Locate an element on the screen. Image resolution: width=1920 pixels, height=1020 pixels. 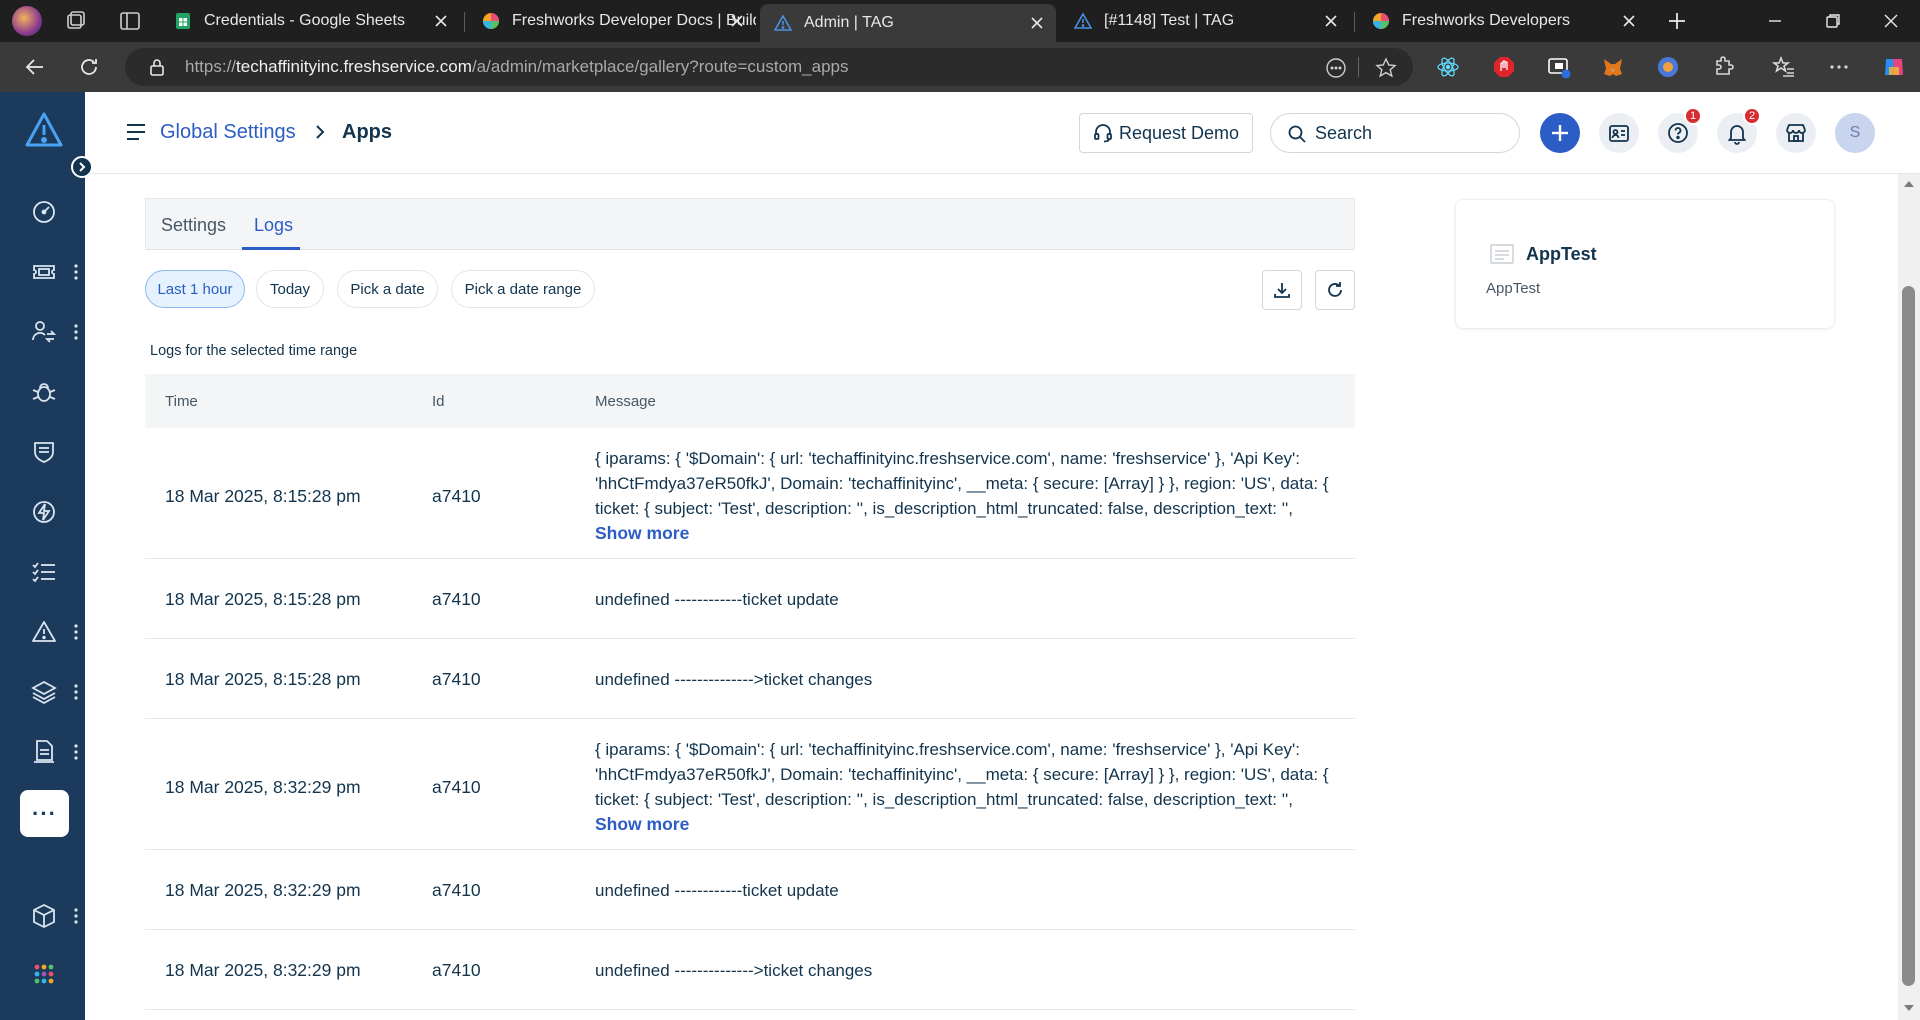
id-card-icon is located at coordinates (1619, 133).